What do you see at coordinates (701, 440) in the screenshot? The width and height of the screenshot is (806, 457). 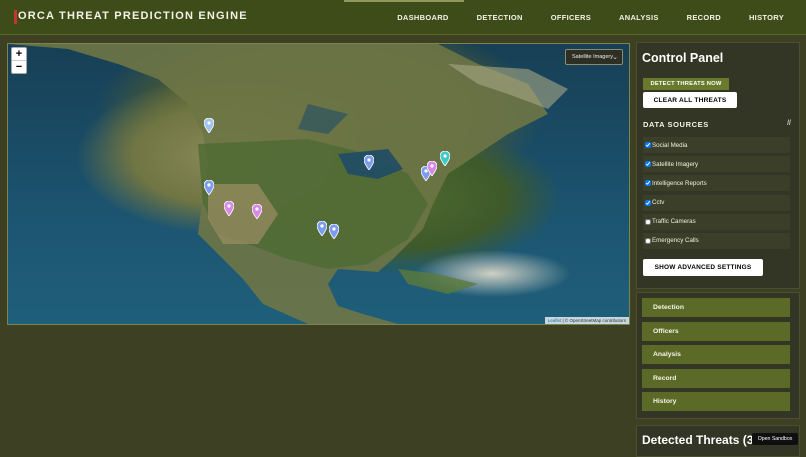 I see `detected-threats-title: Detected Threats (33` at bounding box center [701, 440].